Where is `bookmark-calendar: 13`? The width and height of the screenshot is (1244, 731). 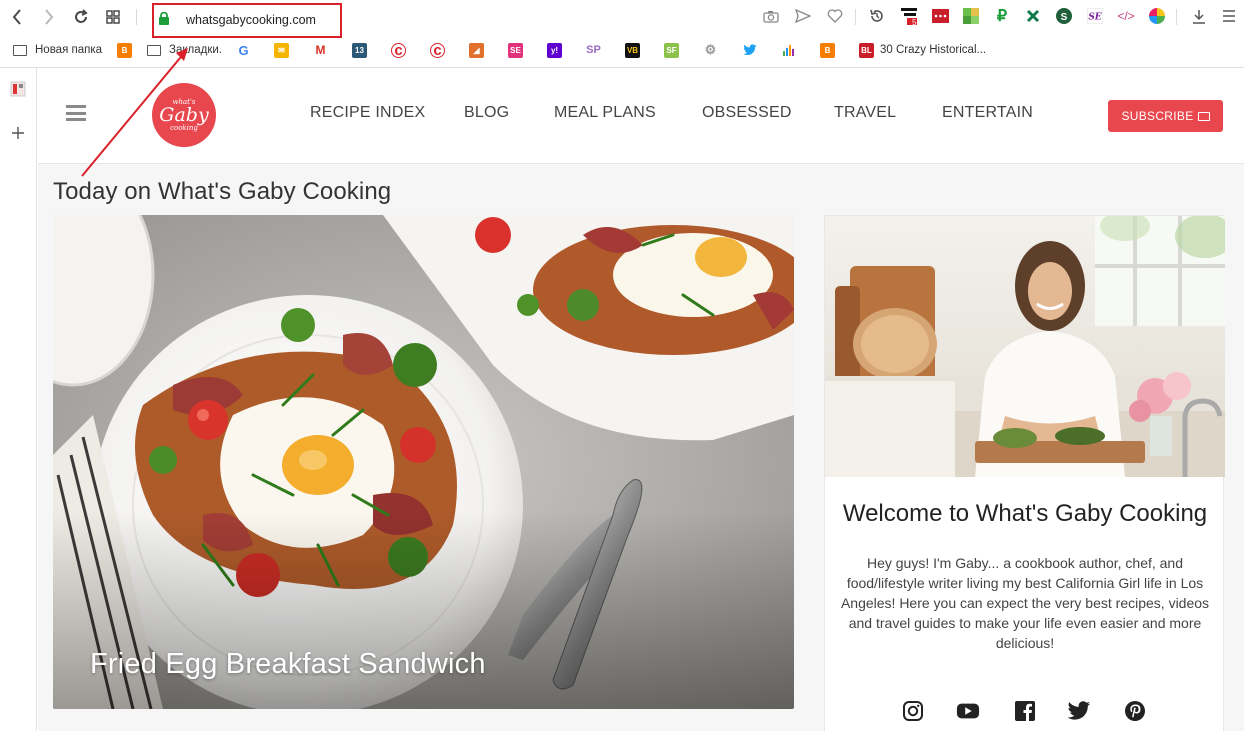
bookmark-calendar: 13 is located at coordinates (362, 50).